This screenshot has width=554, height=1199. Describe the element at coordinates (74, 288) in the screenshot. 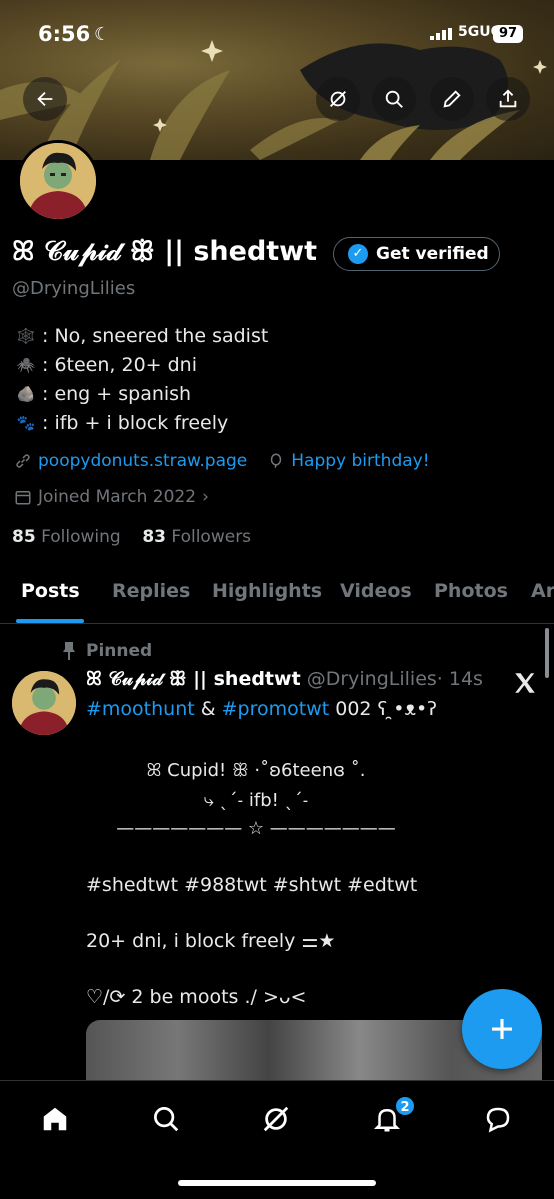

I see `profile-handle: @DryingLilies` at that location.